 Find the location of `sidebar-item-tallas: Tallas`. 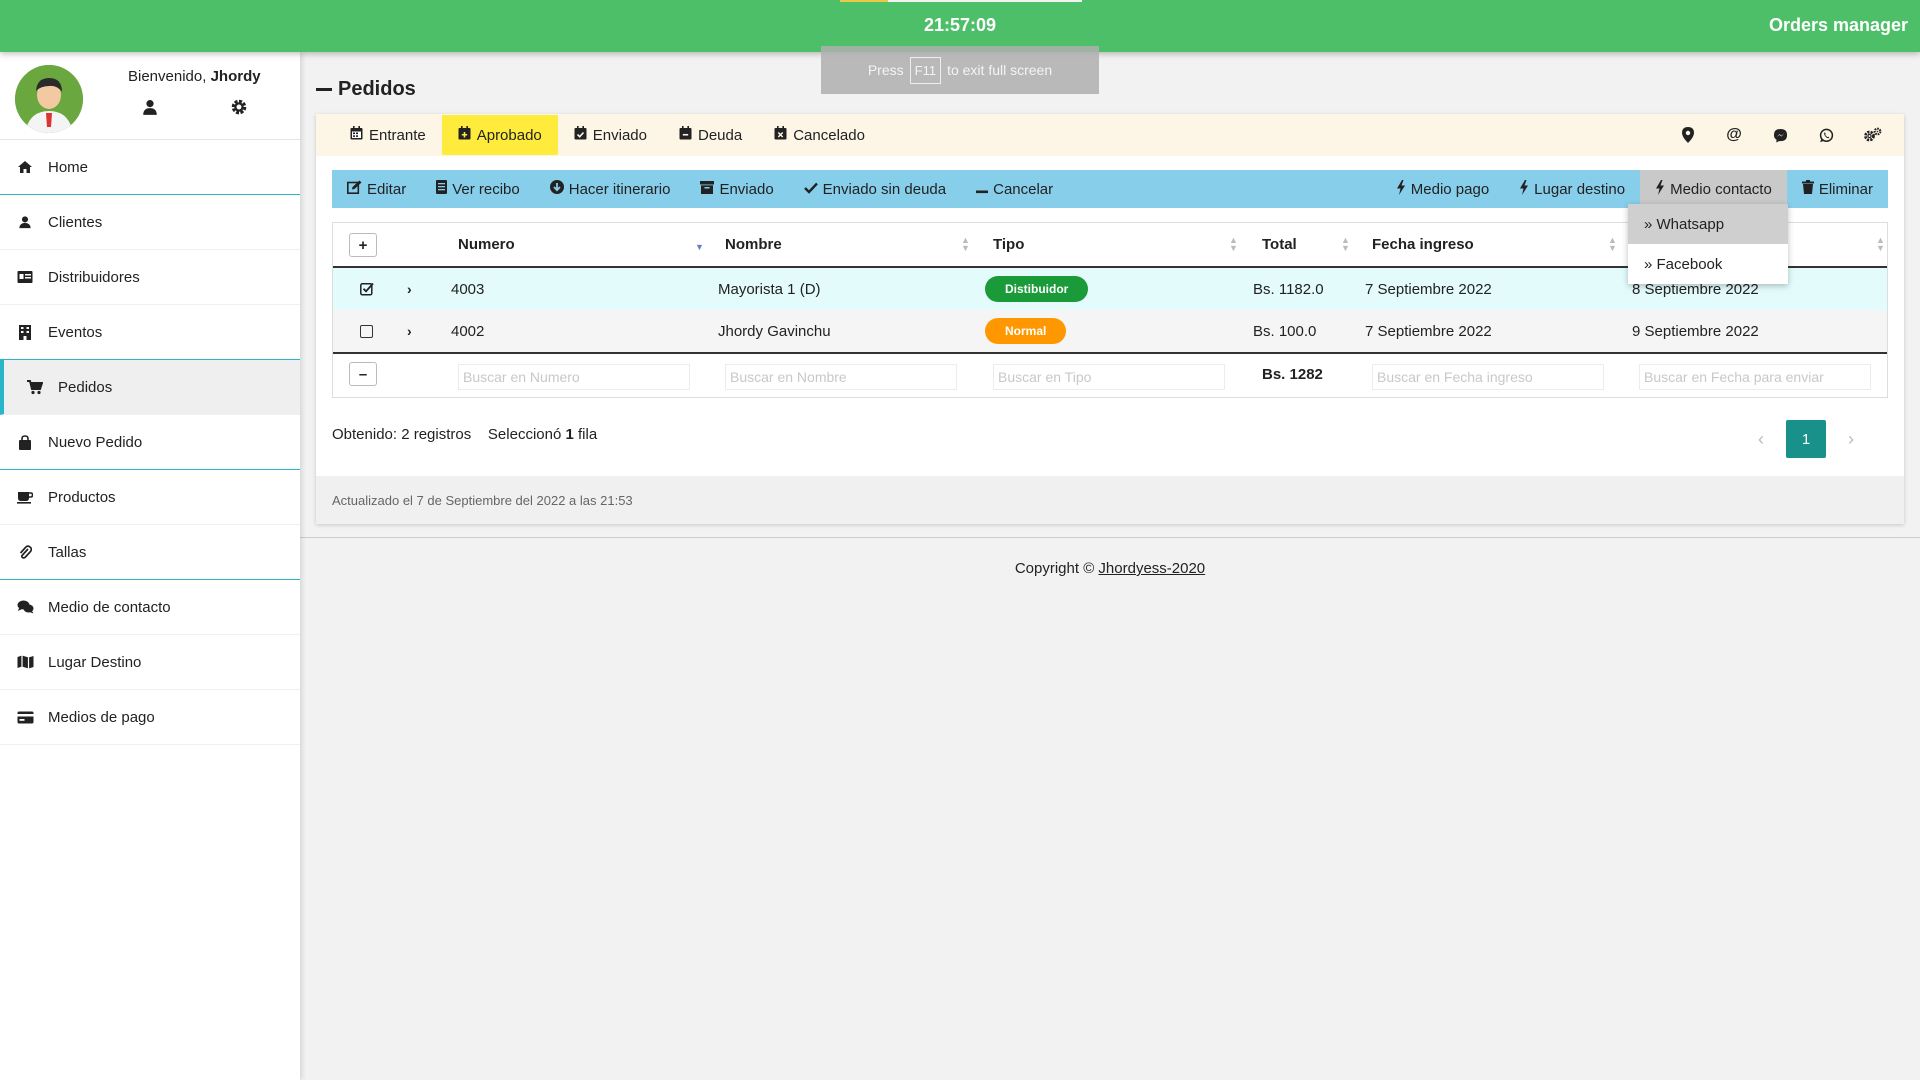

sidebar-item-tallas: Tallas is located at coordinates (150, 552).